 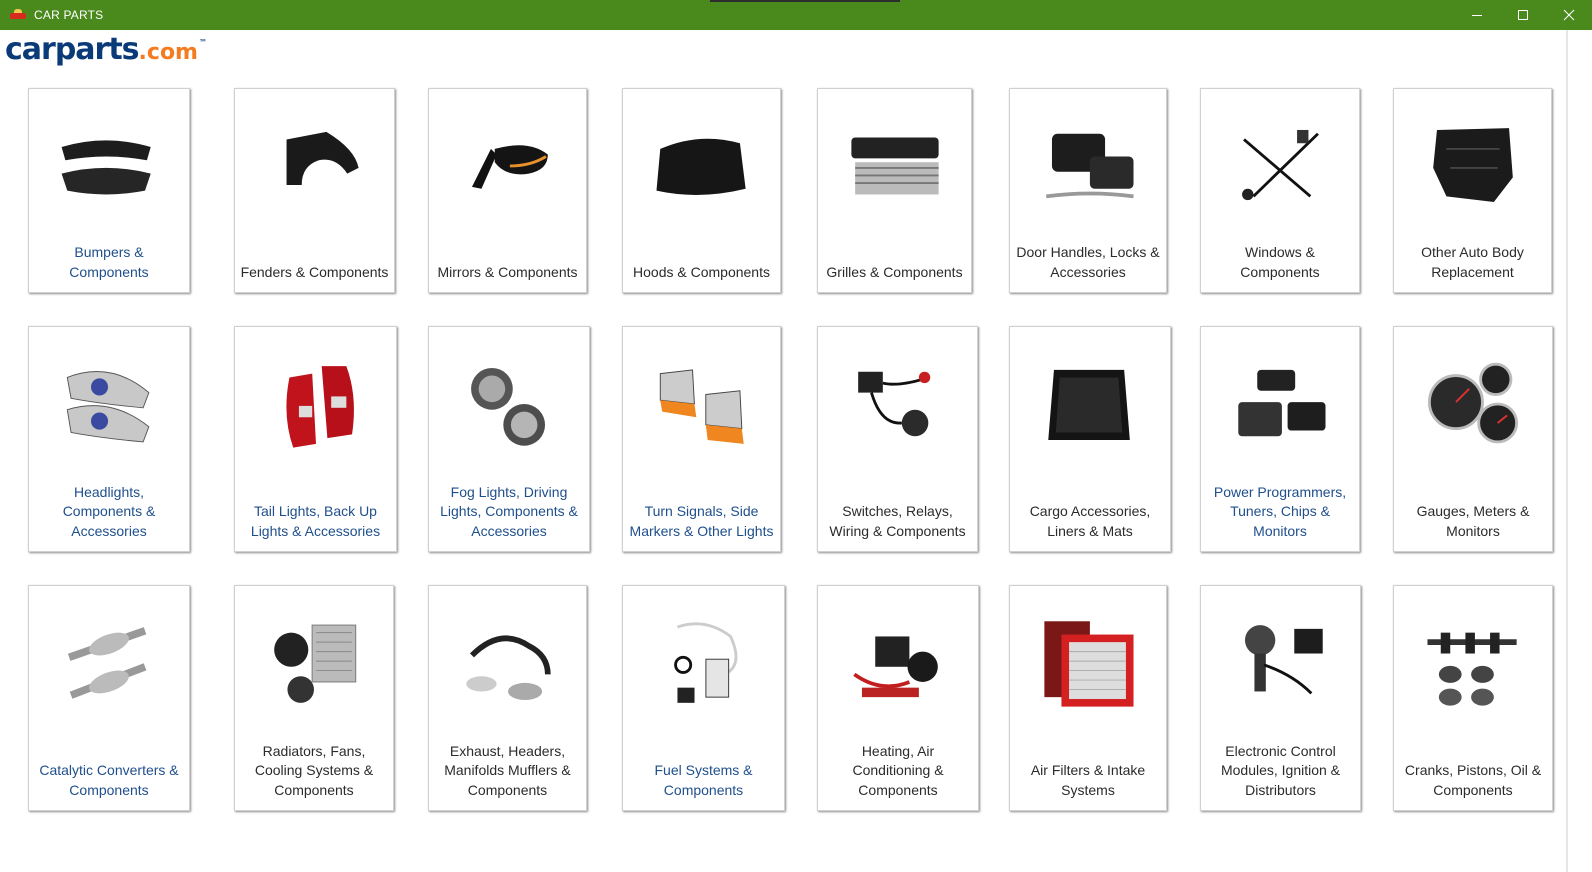 I want to click on category-card: Gauges, Meters & Monitors, so click(x=1473, y=439).